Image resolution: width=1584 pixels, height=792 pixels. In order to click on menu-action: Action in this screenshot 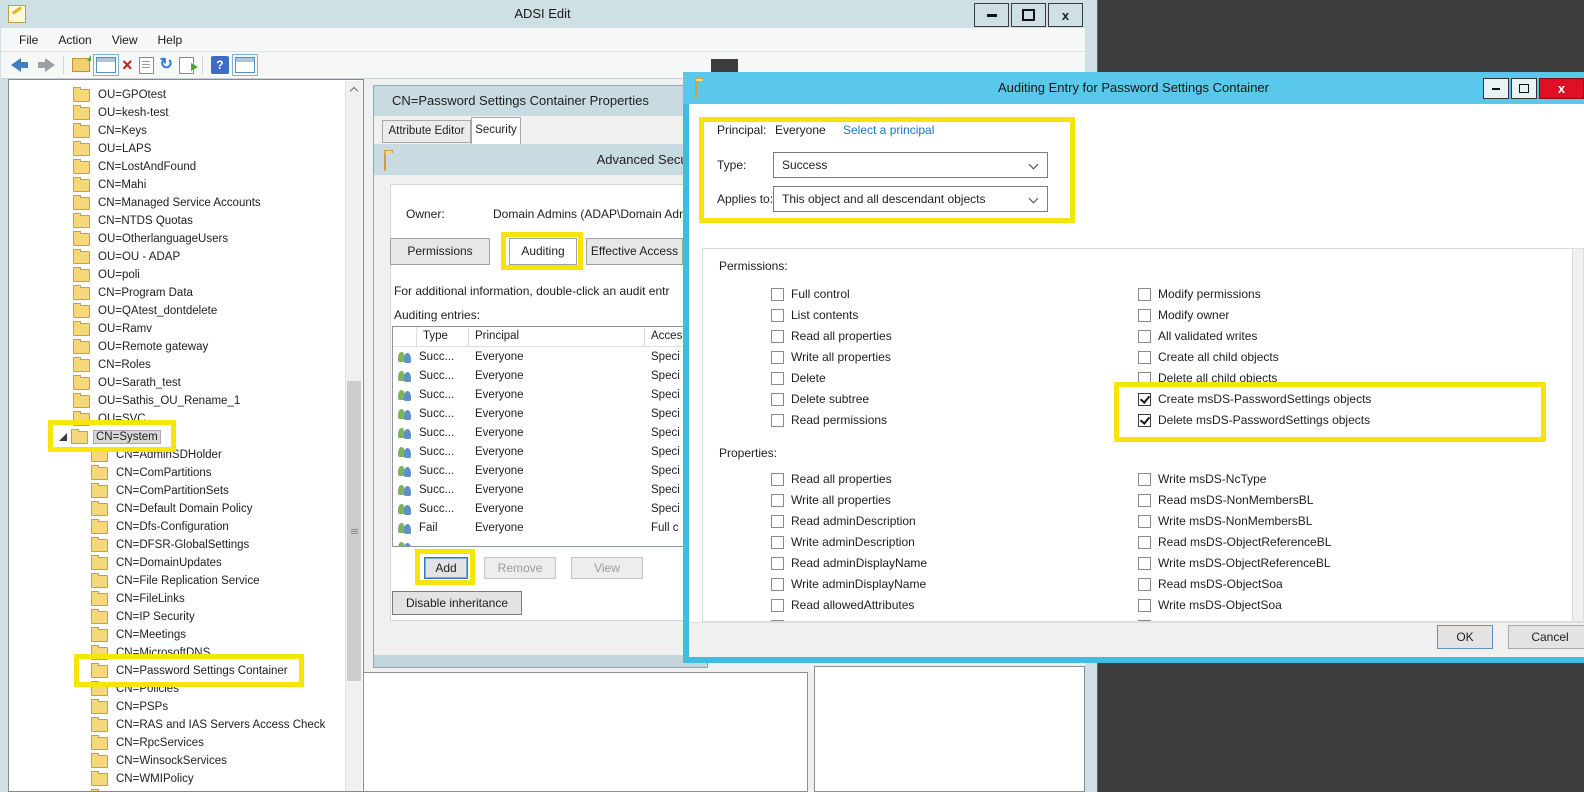, I will do `click(74, 40)`.